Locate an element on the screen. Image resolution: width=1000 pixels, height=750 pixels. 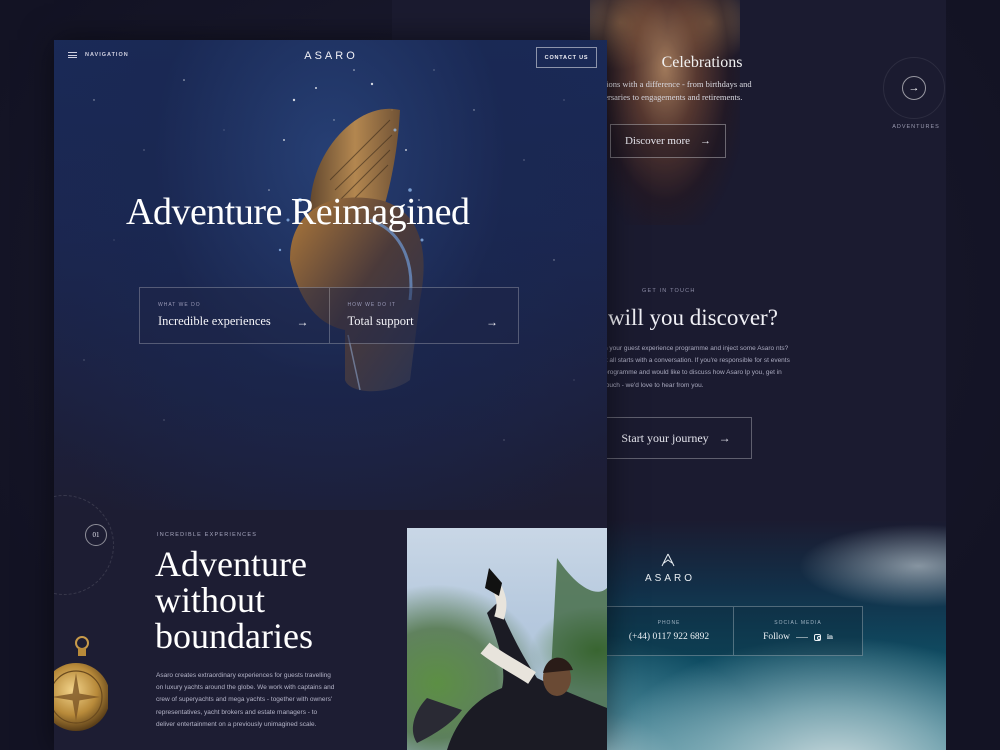
feature-title: Total support is located at coordinates (380, 321).